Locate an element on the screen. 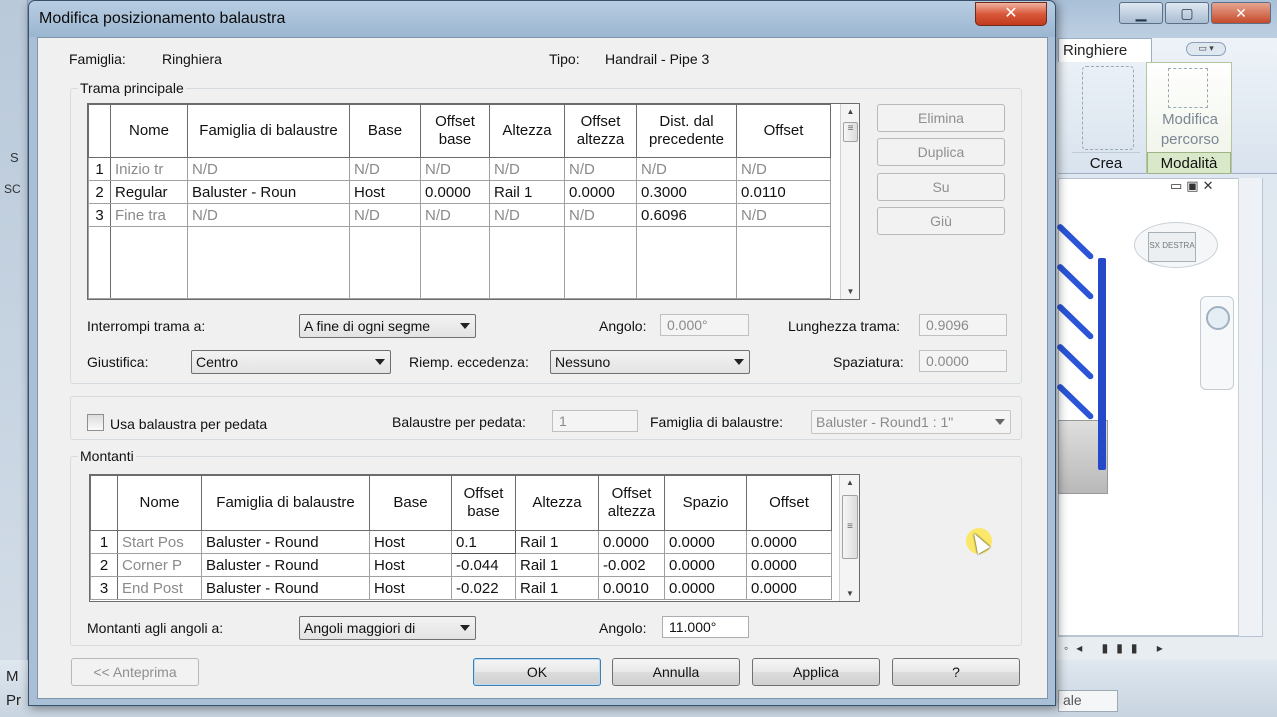 The image size is (1277, 717). cell-dist: N/D is located at coordinates (686, 169).